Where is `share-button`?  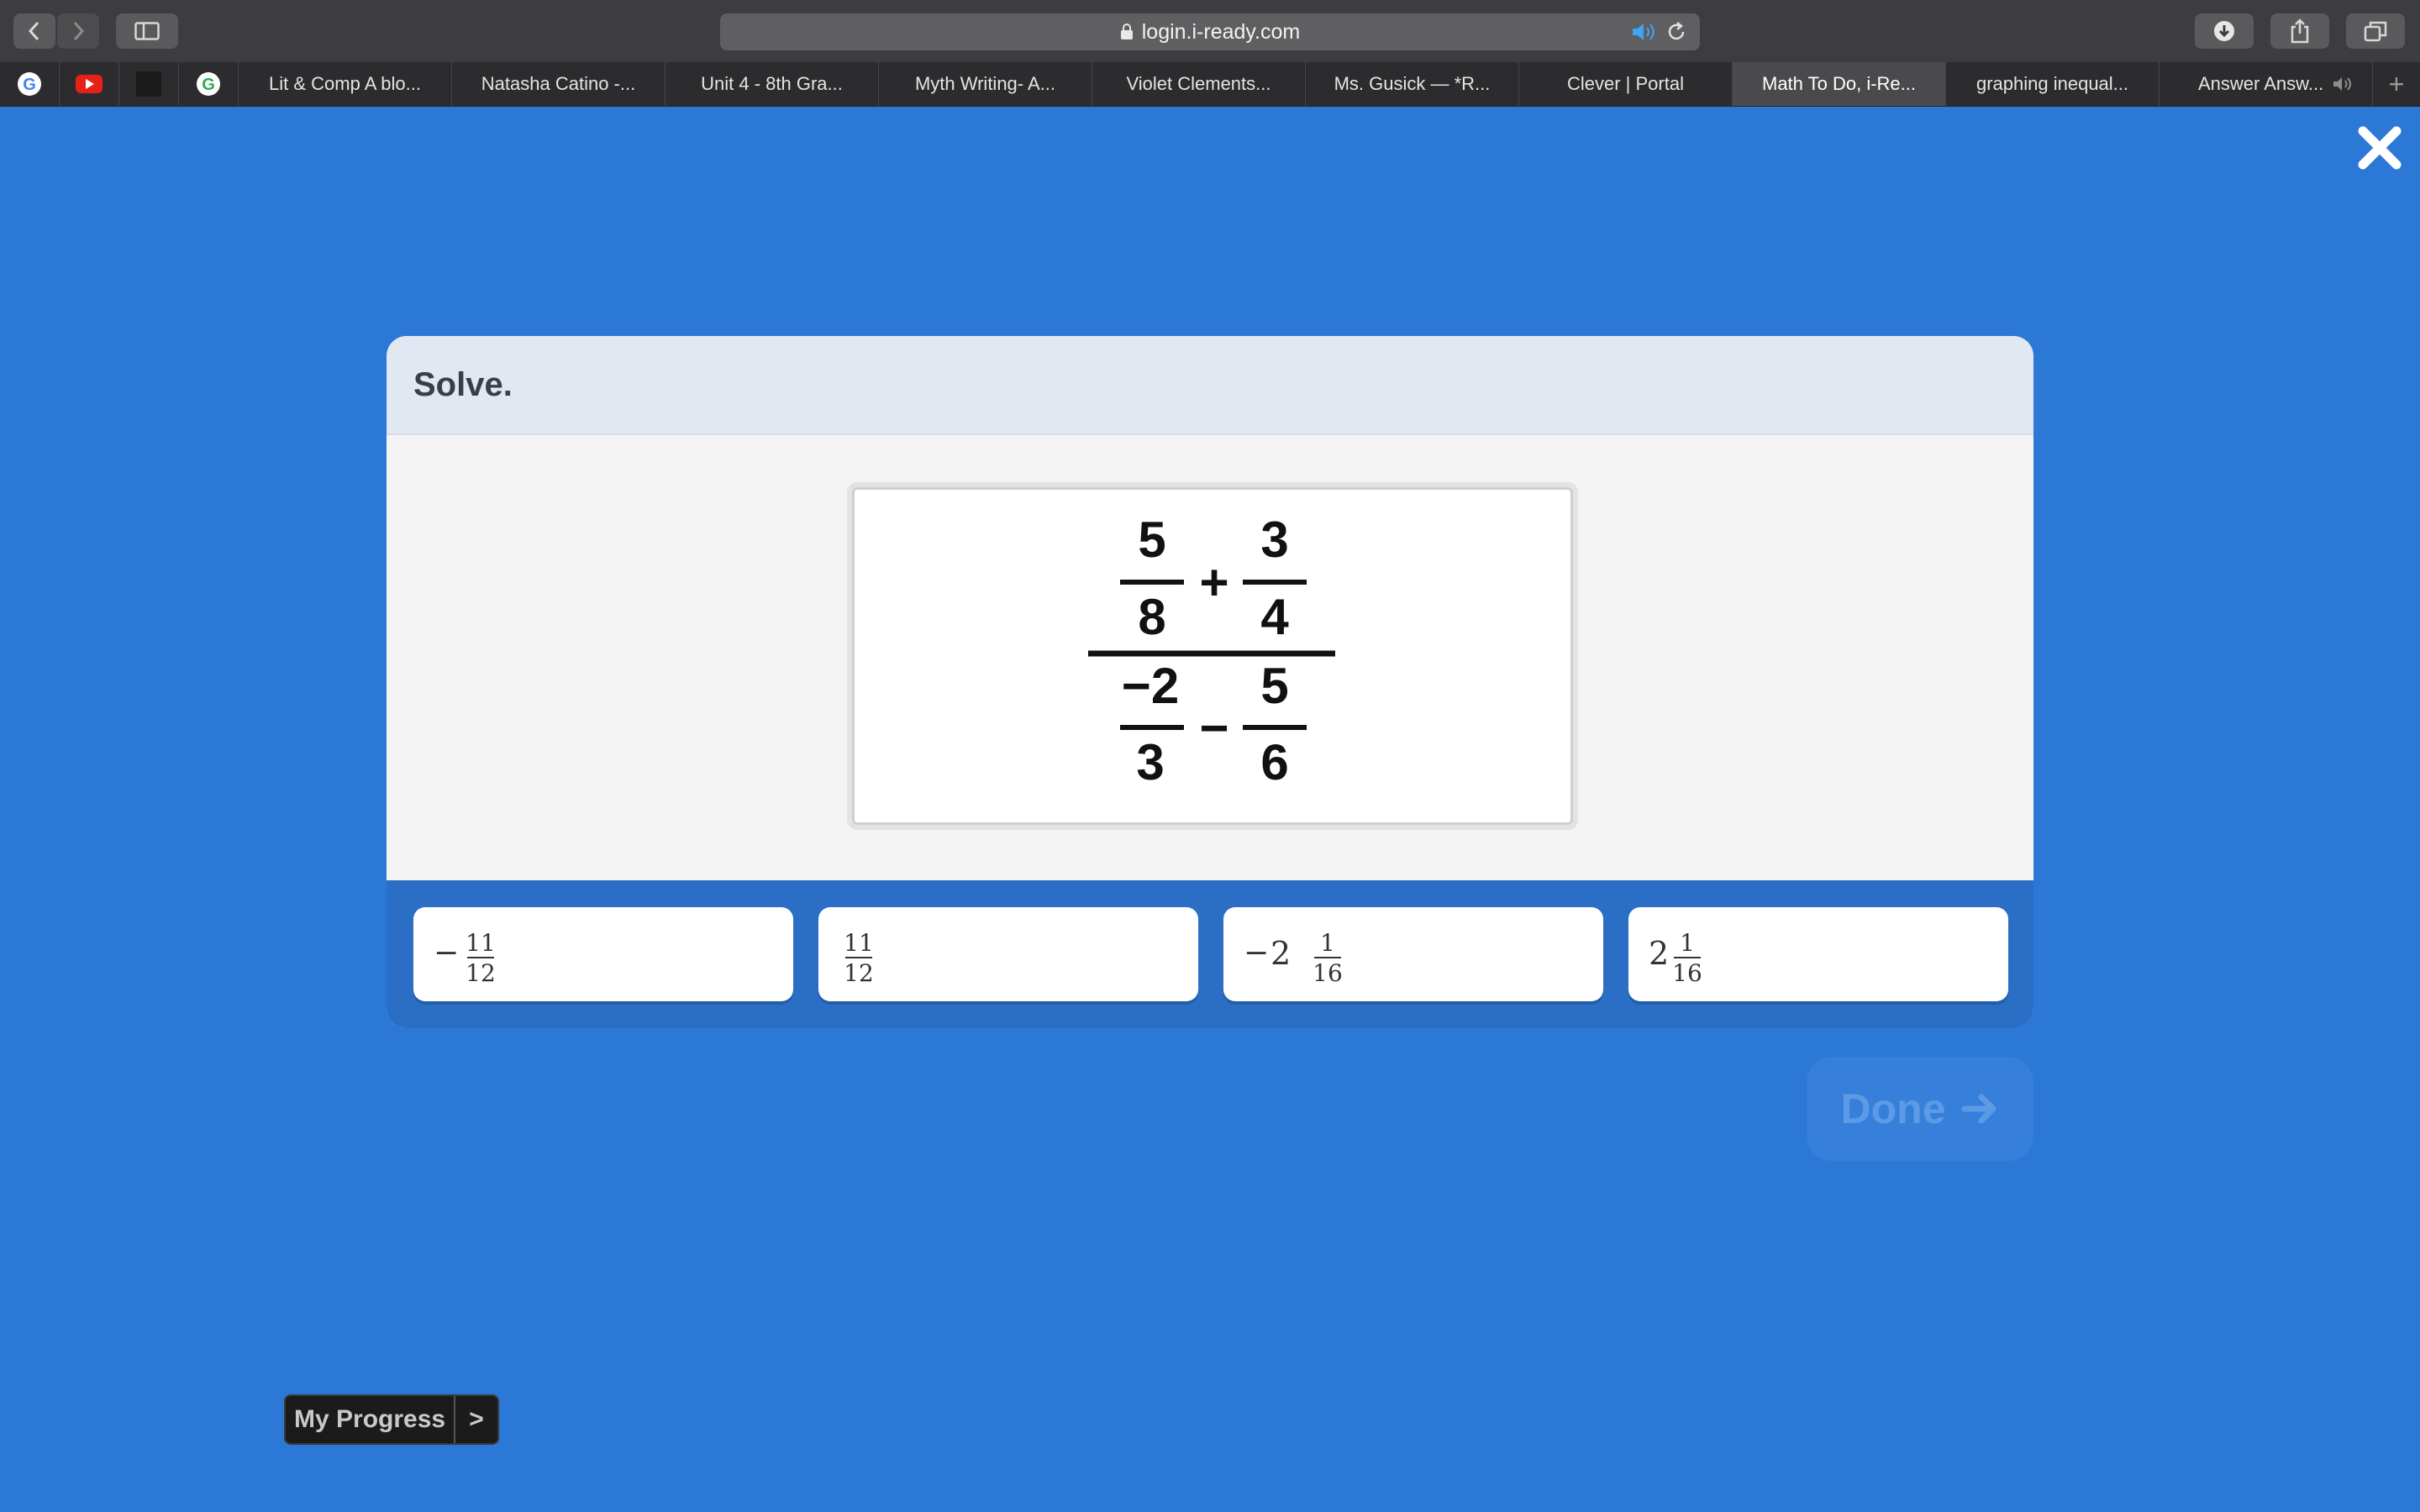 share-button is located at coordinates (2299, 31).